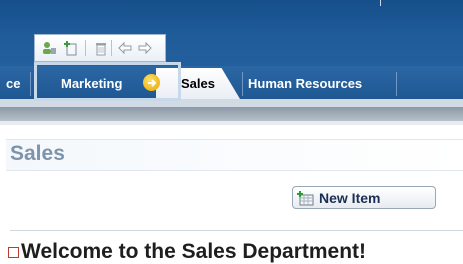  I want to click on tab-human-resources: Human Resources, so click(322, 83).